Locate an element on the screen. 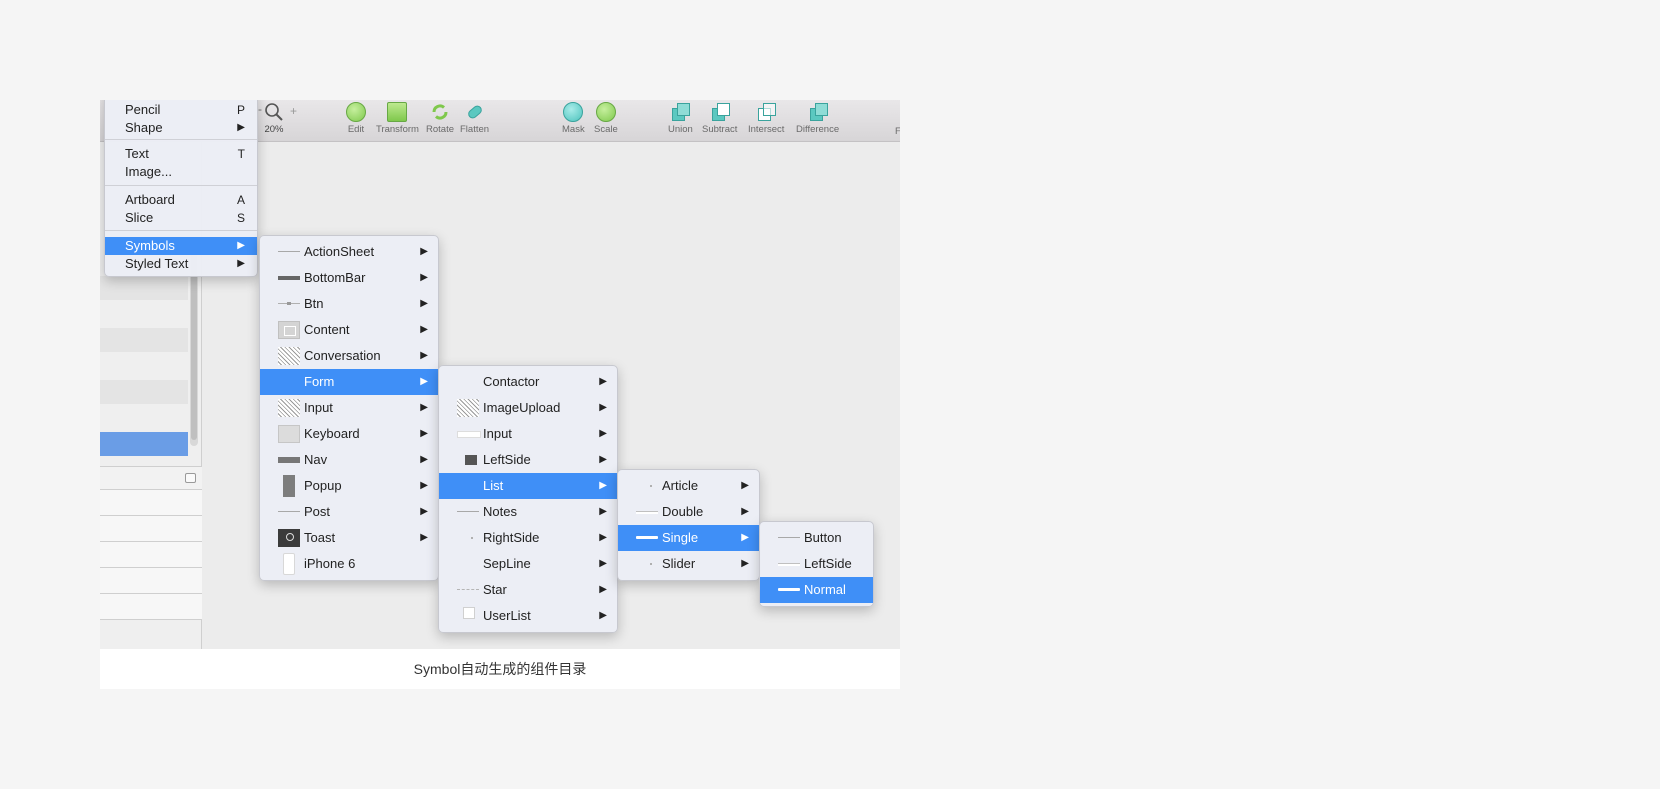 The height and width of the screenshot is (789, 1660). input-thumbnail-icon is located at coordinates (289, 408).